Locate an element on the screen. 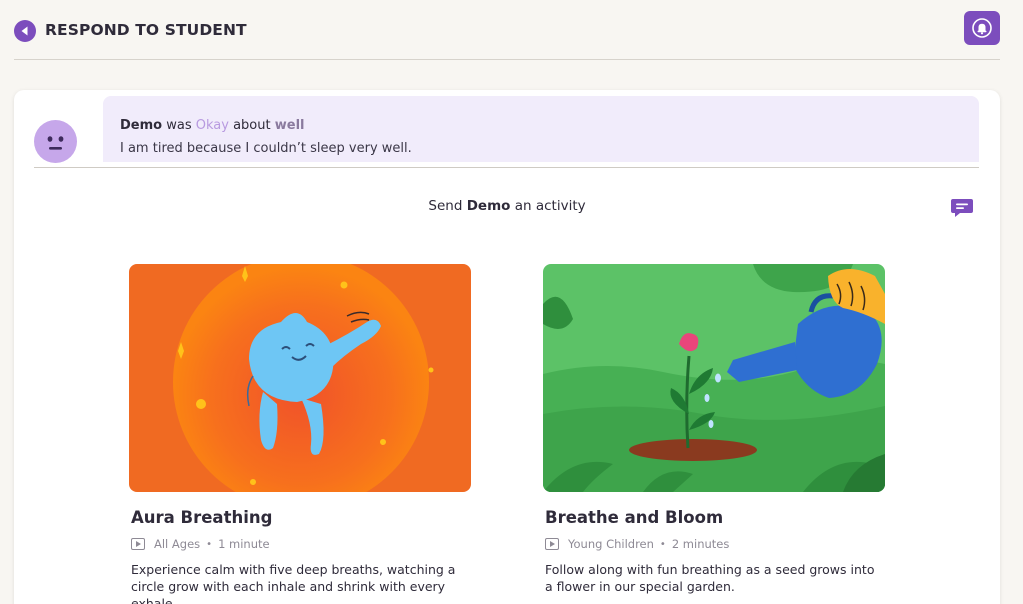 Image resolution: width=1023 pixels, height=604 pixels. chat-message-icon is located at coordinates (962, 208).